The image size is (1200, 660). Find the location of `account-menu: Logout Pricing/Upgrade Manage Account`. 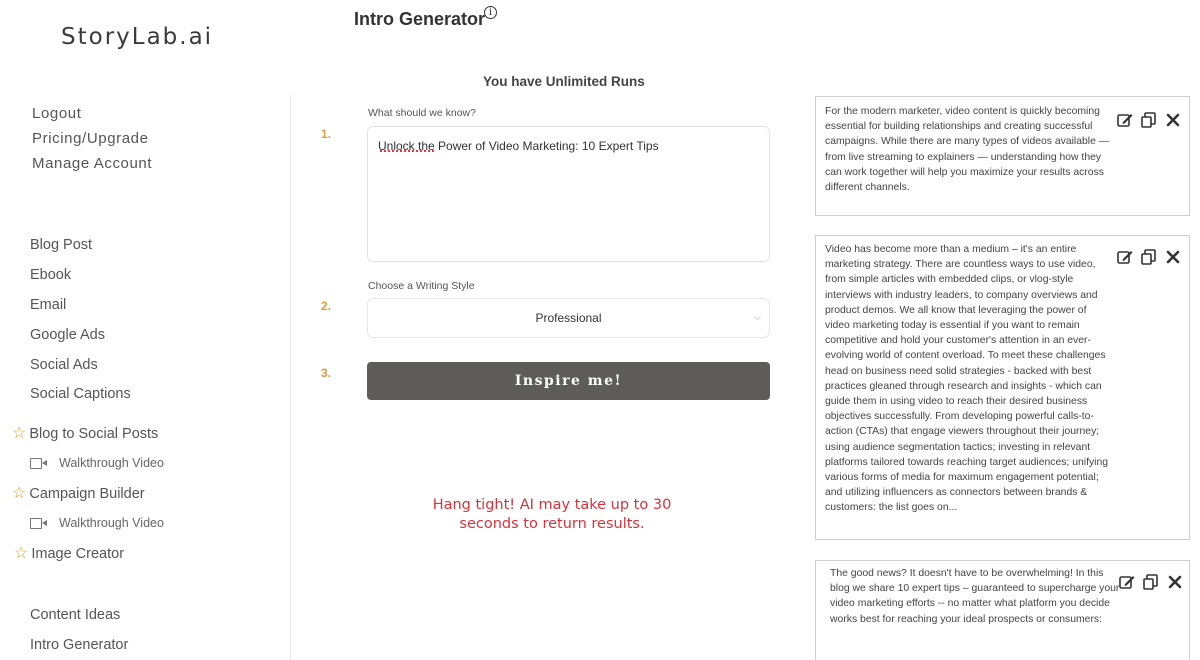

account-menu: Logout Pricing/Upgrade Manage Account is located at coordinates (92, 138).